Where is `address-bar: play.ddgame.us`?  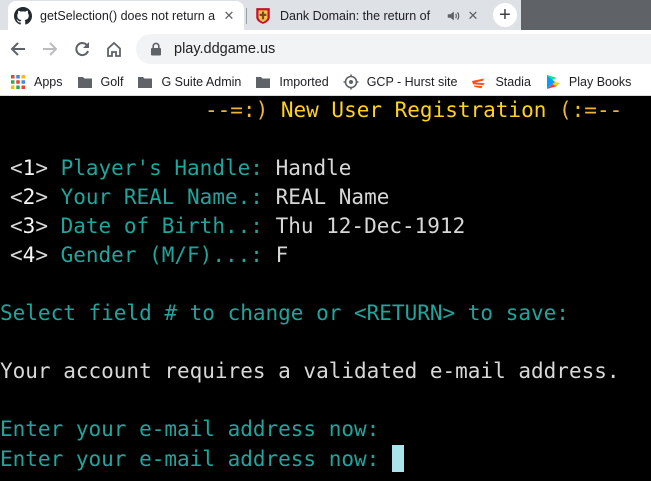 address-bar: play.ddgame.us is located at coordinates (393, 49).